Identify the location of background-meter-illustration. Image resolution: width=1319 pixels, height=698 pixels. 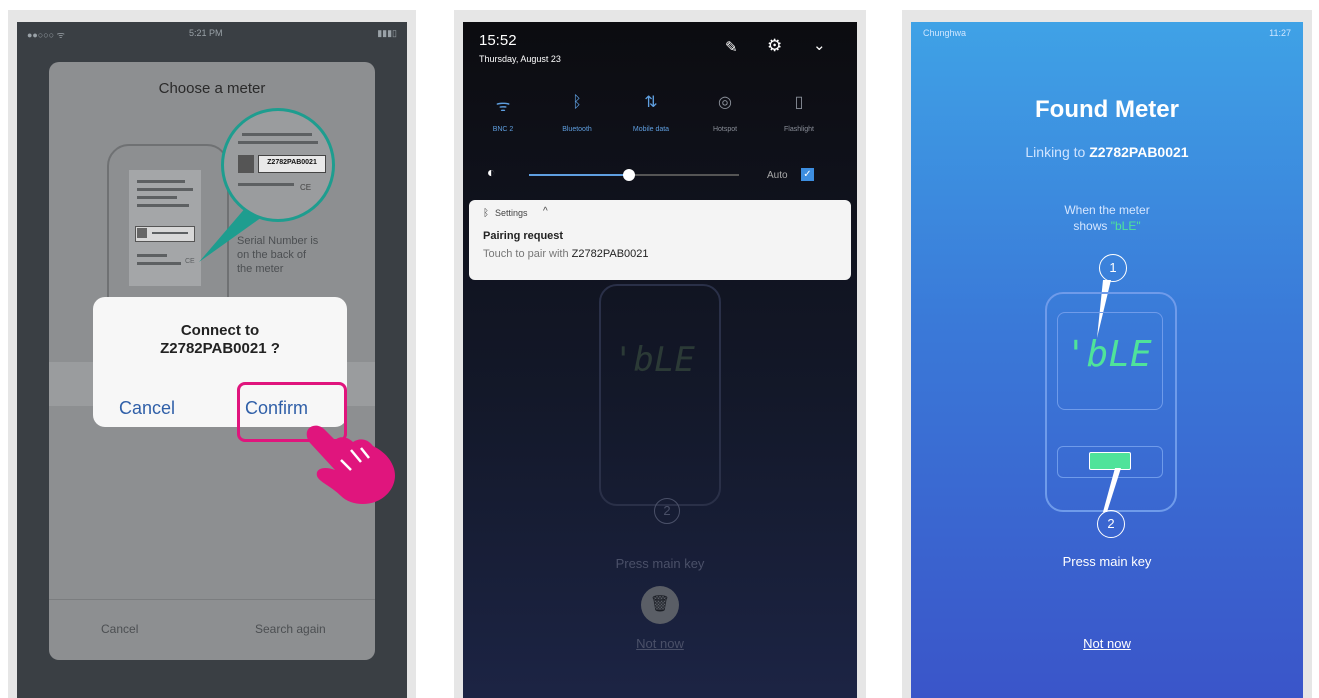
(660, 395).